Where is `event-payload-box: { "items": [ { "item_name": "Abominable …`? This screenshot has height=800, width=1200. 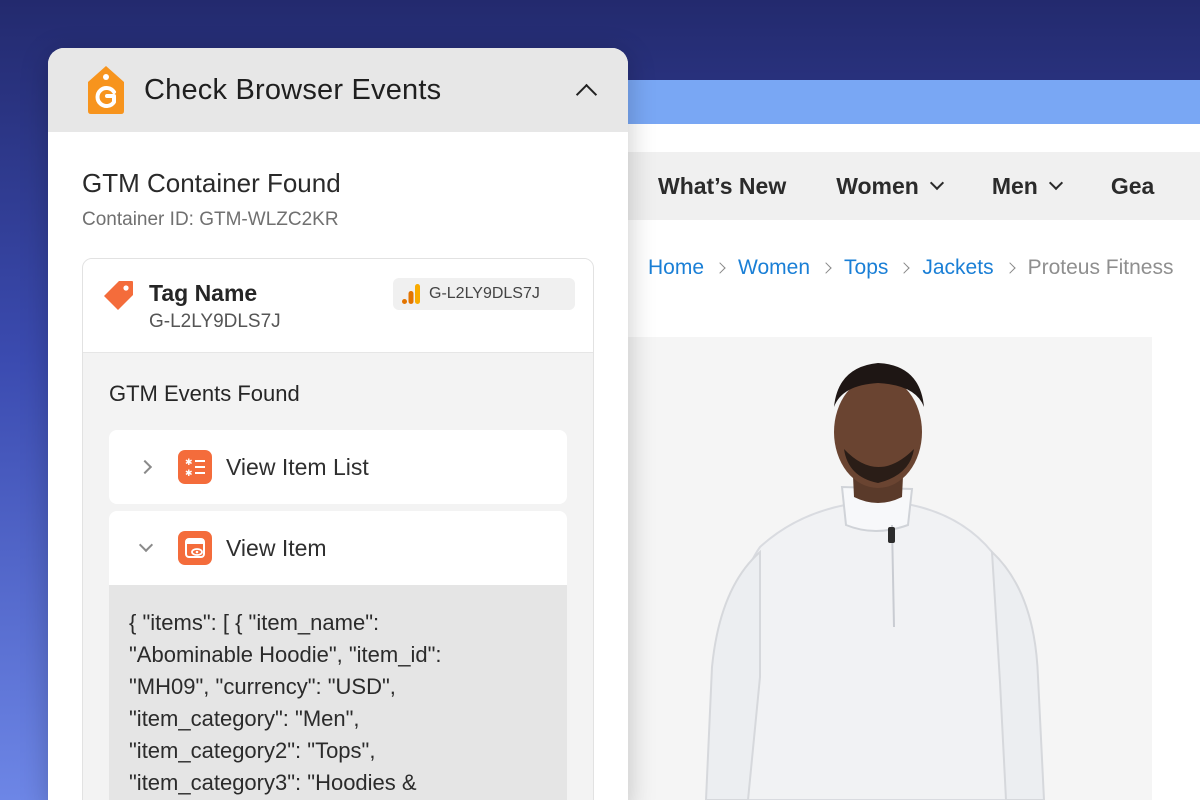 event-payload-box: { "items": [ { "item_name": "Abominable … is located at coordinates (338, 692).